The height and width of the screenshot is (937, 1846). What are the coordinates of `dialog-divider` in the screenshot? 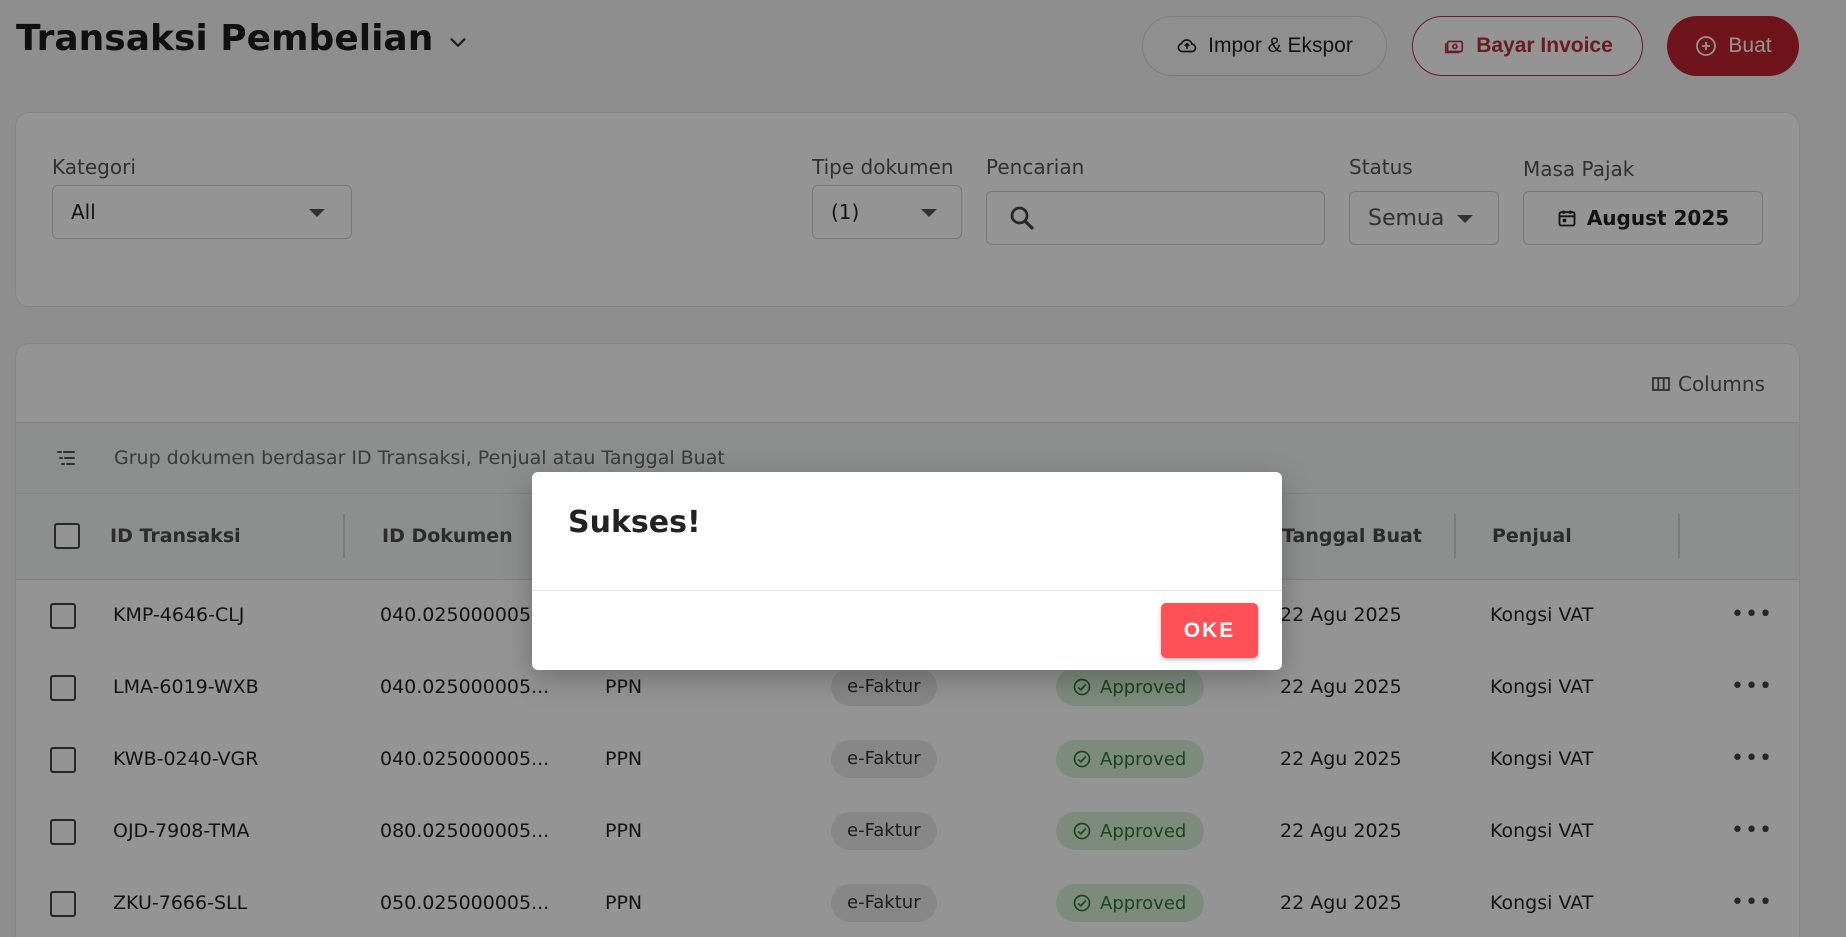 It's located at (907, 590).